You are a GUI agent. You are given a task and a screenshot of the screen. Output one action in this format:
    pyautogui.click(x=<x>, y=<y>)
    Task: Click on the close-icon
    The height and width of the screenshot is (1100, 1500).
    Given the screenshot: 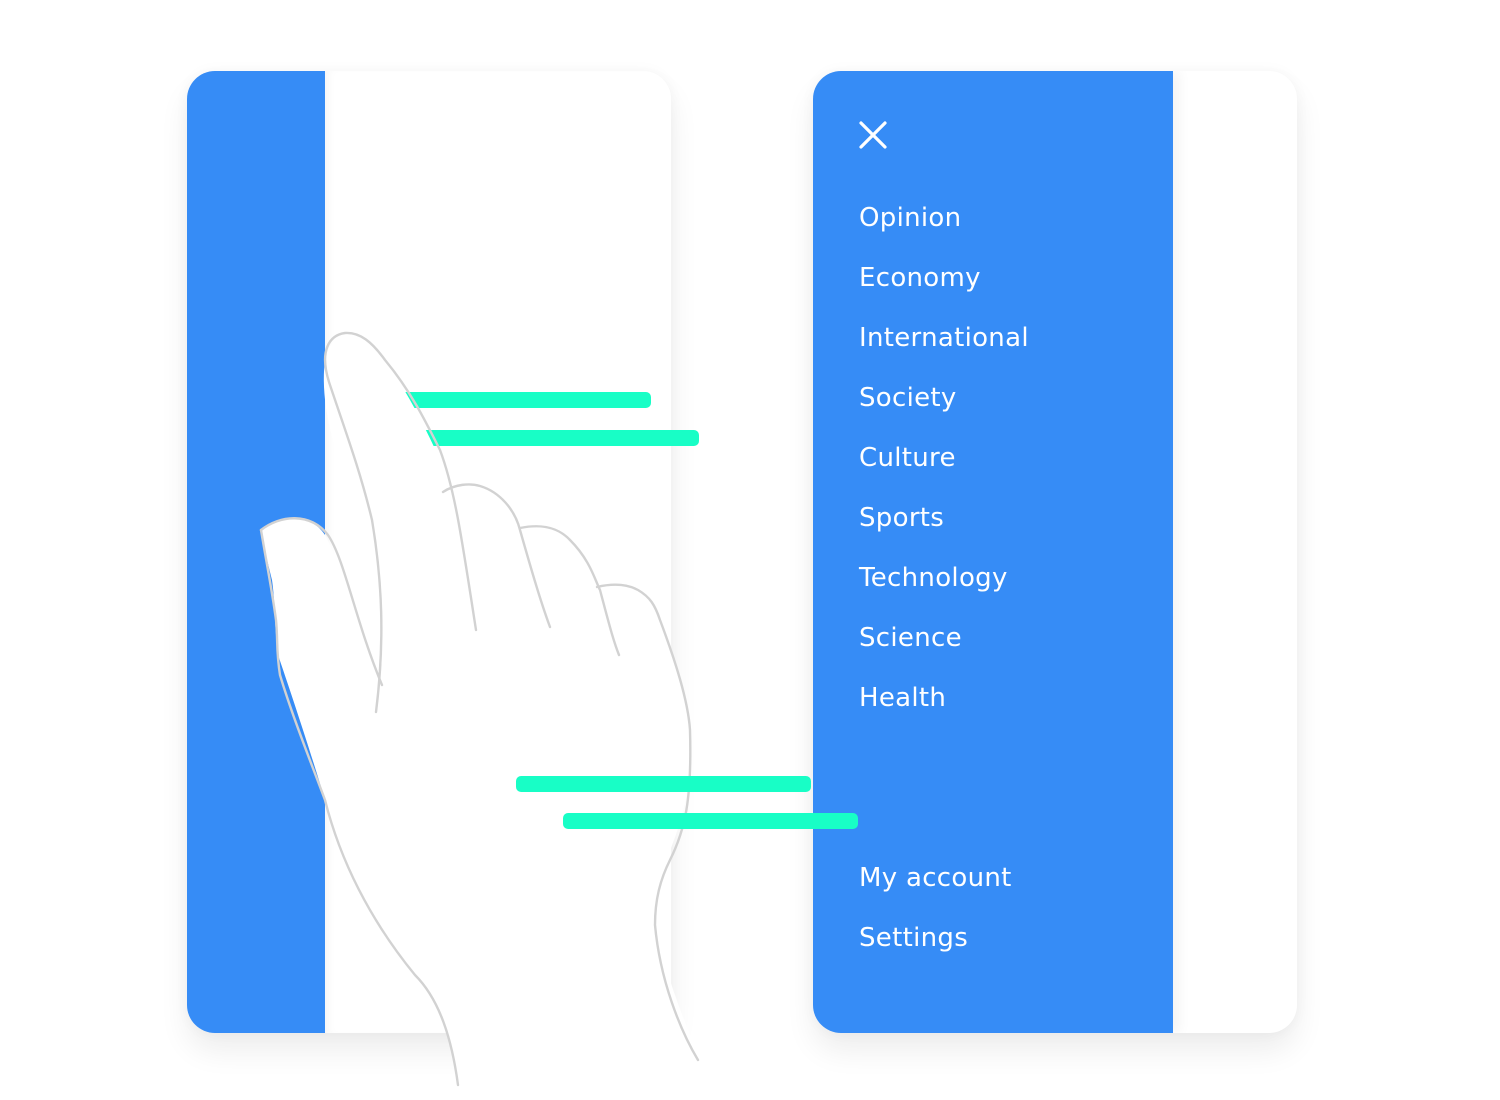 What is the action you would take?
    pyautogui.click(x=873, y=135)
    